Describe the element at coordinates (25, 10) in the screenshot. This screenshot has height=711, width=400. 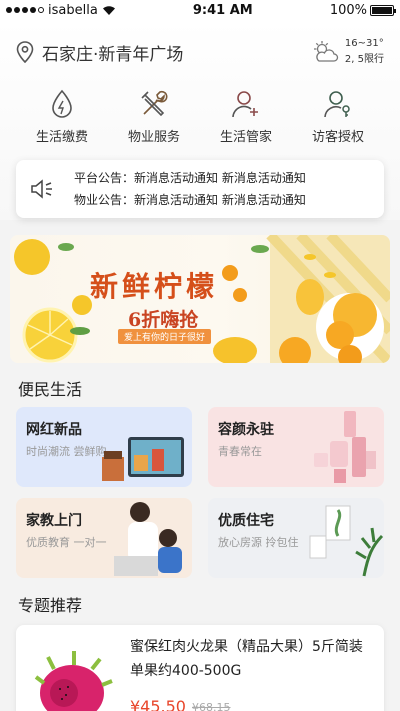
I see `signal-icon` at that location.